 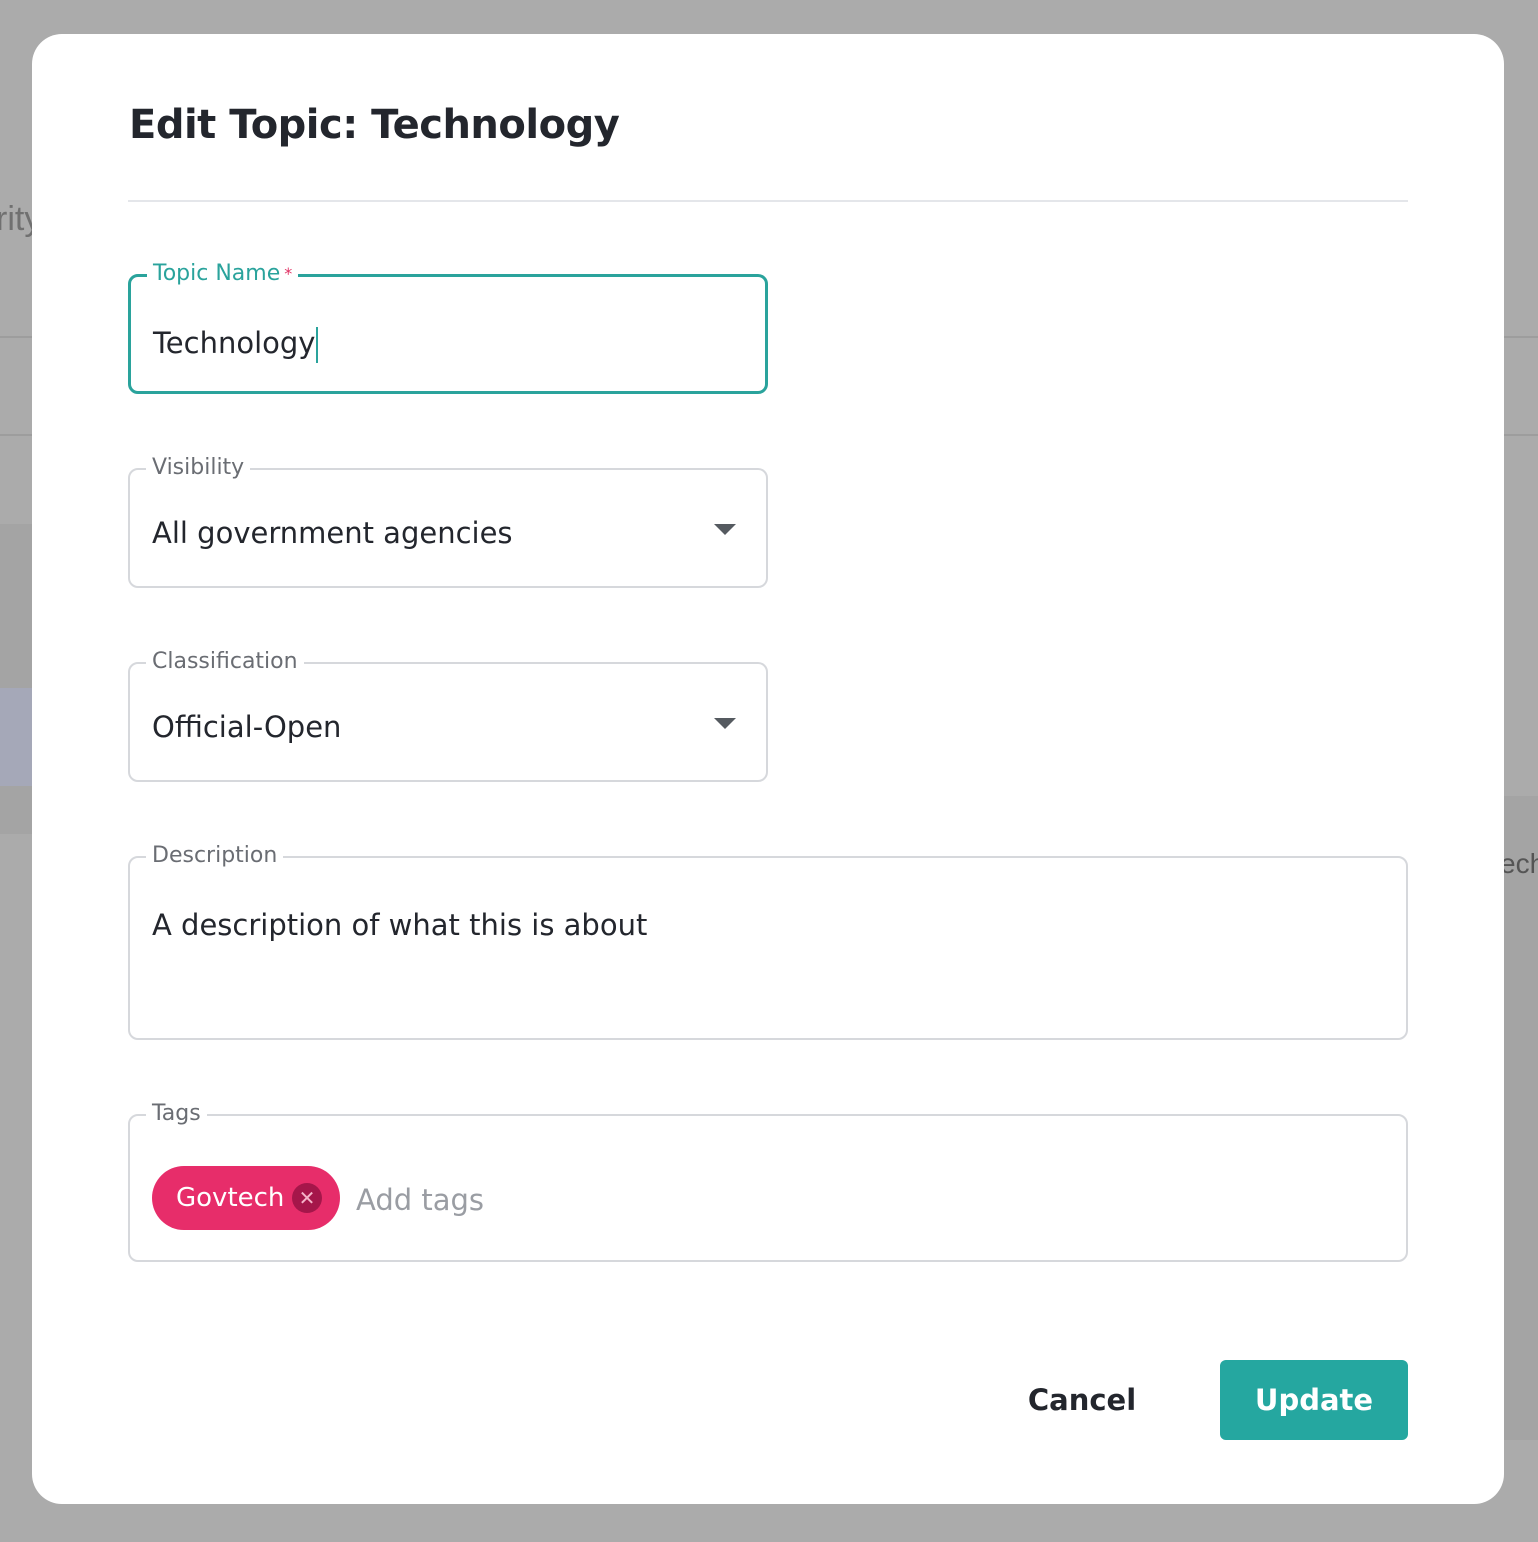 I want to click on visibility-value: All government agencies, so click(x=332, y=533).